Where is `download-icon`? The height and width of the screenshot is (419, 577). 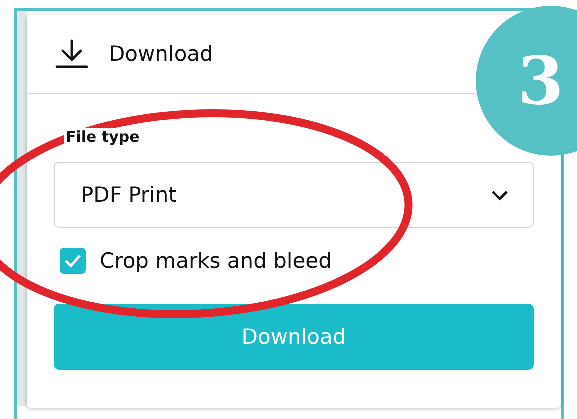
download-icon is located at coordinates (71, 54).